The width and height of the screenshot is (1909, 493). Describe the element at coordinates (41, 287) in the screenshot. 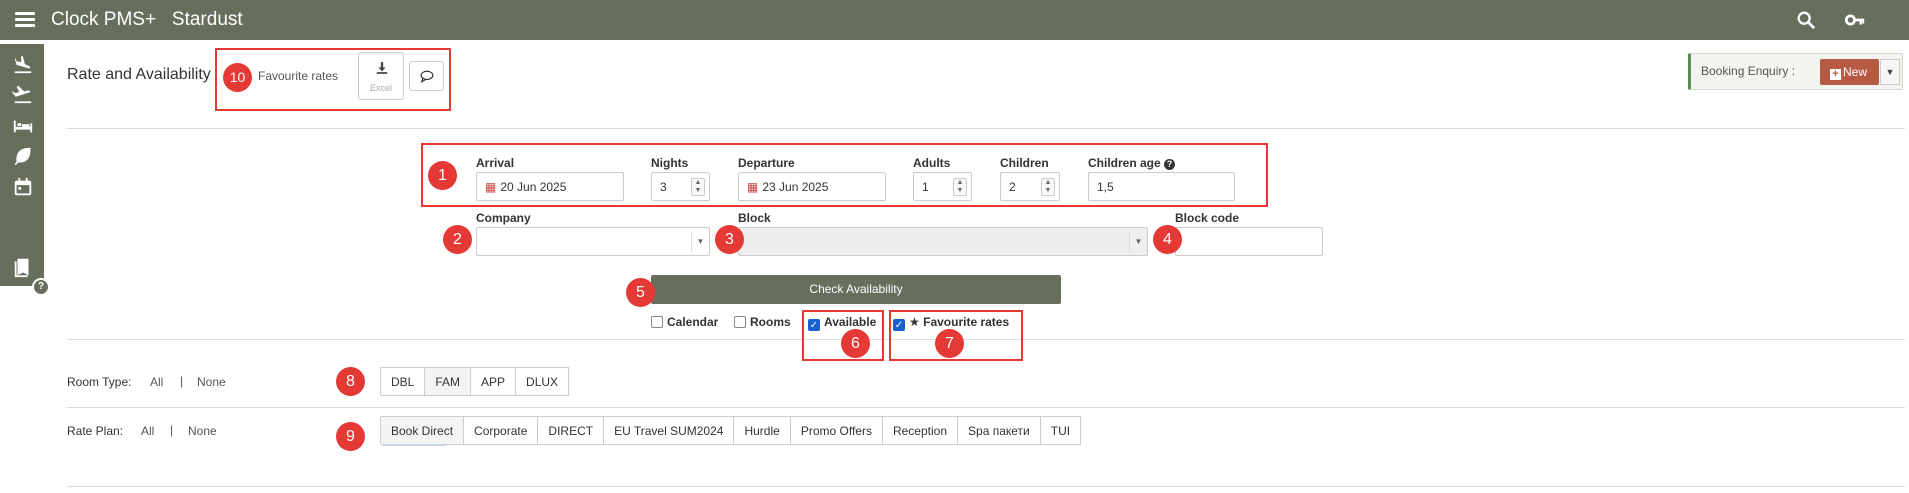

I see `help-icon: ?` at that location.